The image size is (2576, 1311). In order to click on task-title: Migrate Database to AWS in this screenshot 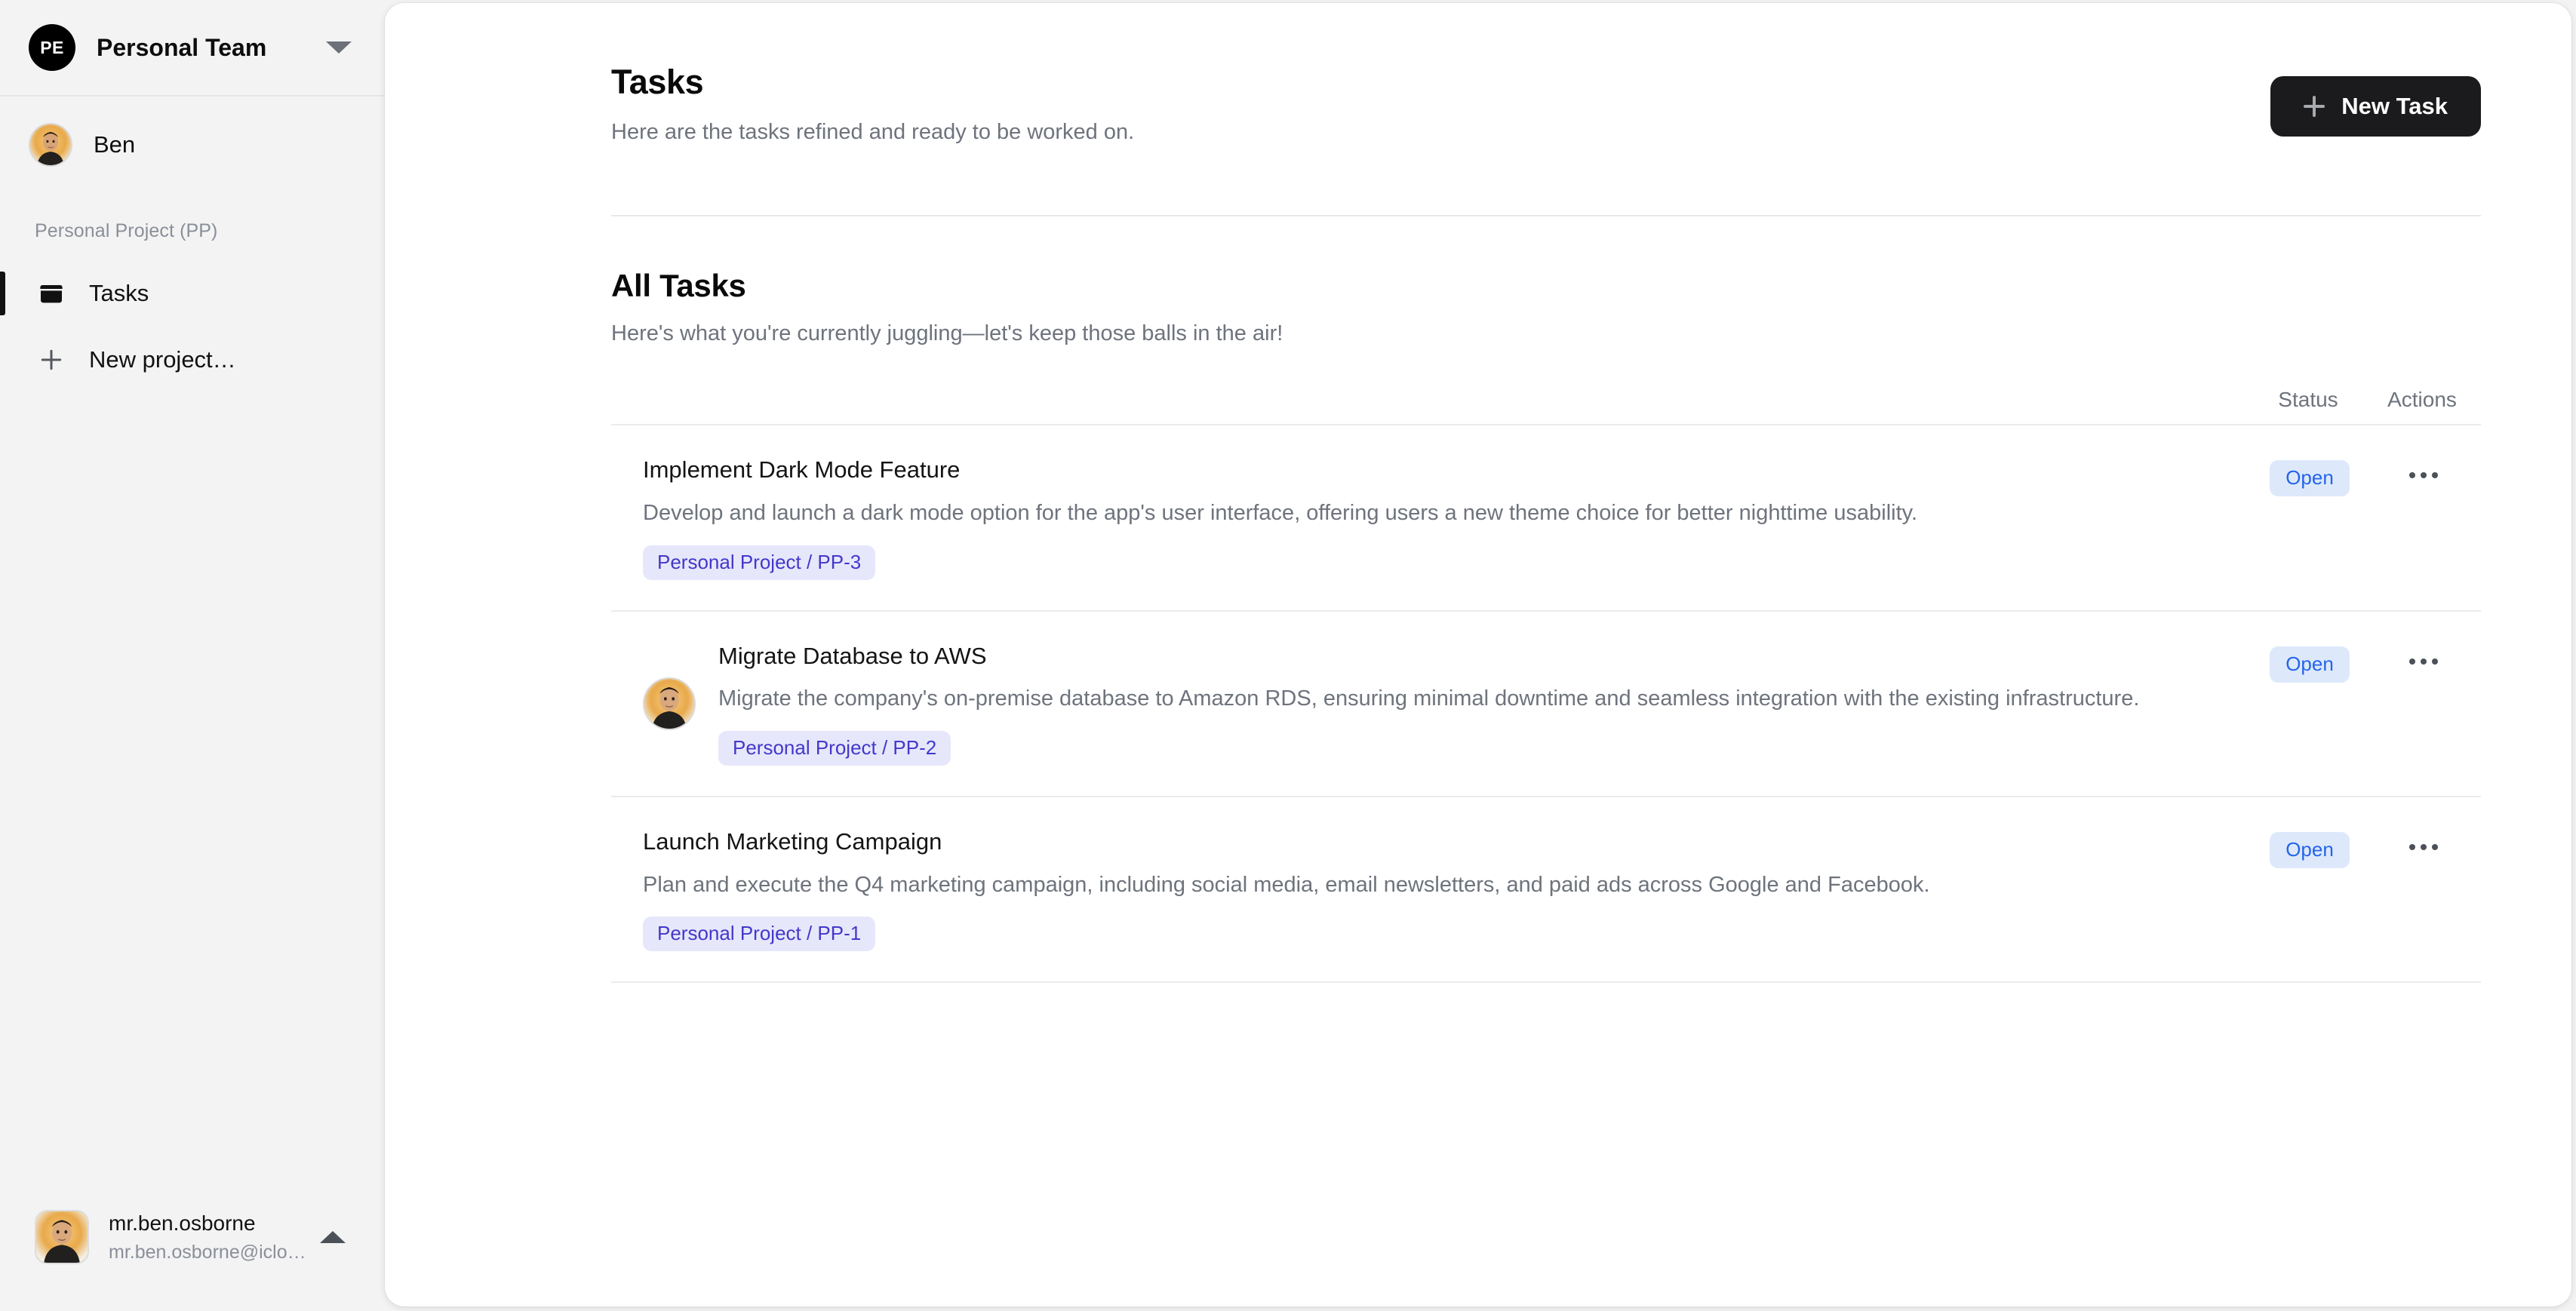, I will do `click(852, 655)`.